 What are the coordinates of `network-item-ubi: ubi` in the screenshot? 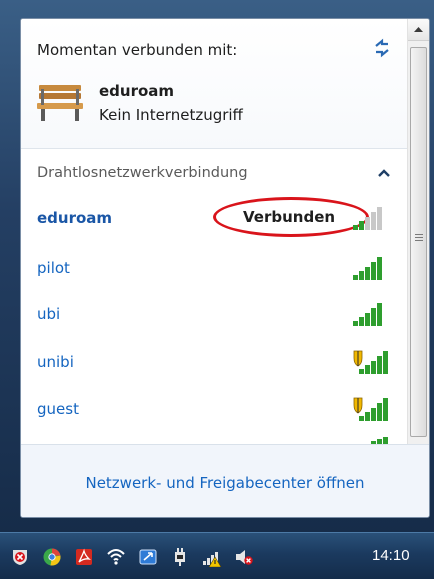 It's located at (214, 314).